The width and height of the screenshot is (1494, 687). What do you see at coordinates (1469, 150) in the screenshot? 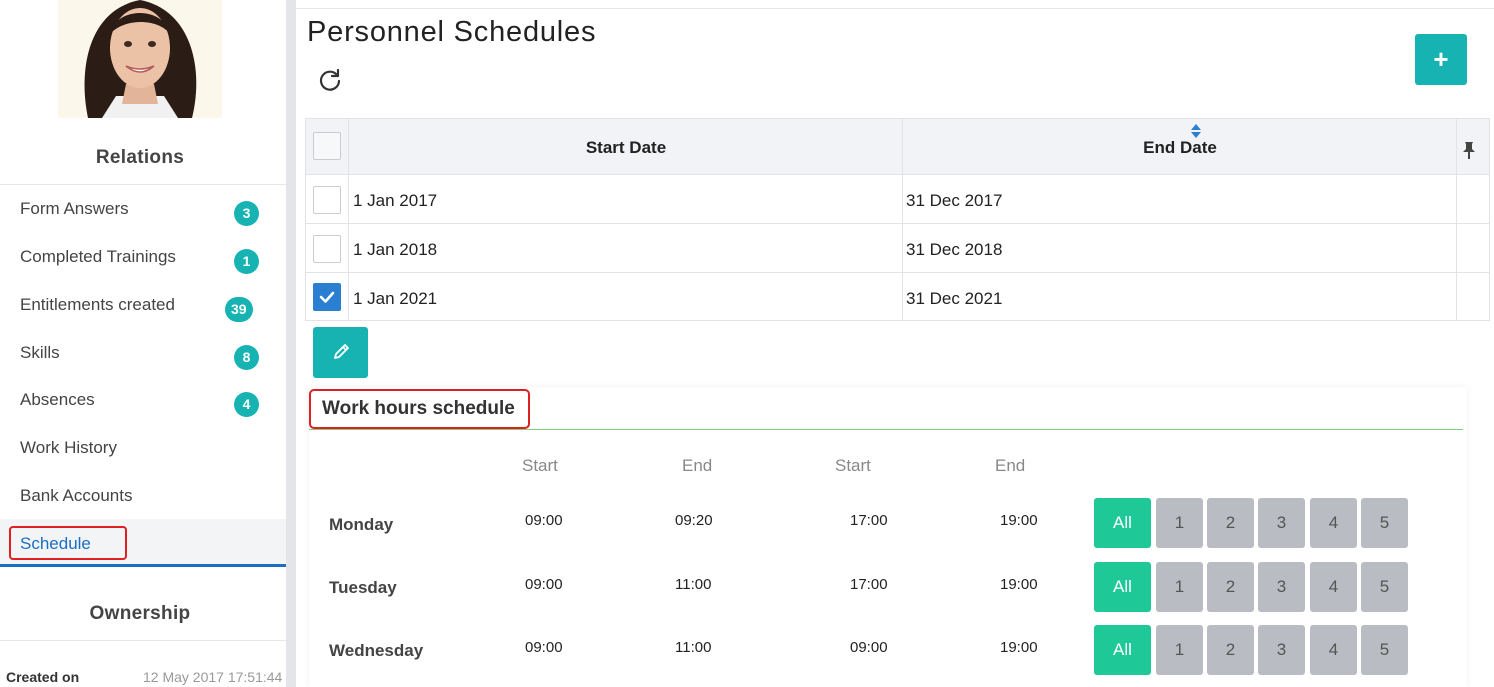
I see `pin-icon` at bounding box center [1469, 150].